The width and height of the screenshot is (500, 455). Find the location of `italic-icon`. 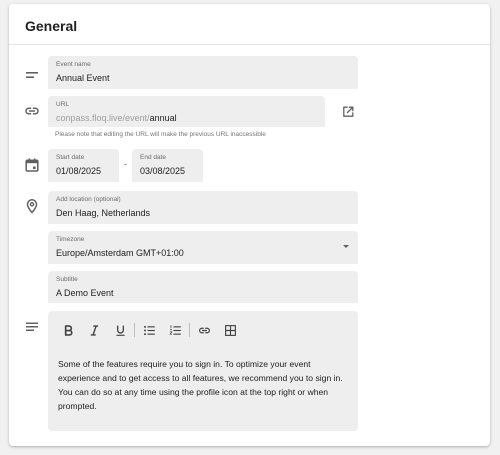

italic-icon is located at coordinates (94, 330).